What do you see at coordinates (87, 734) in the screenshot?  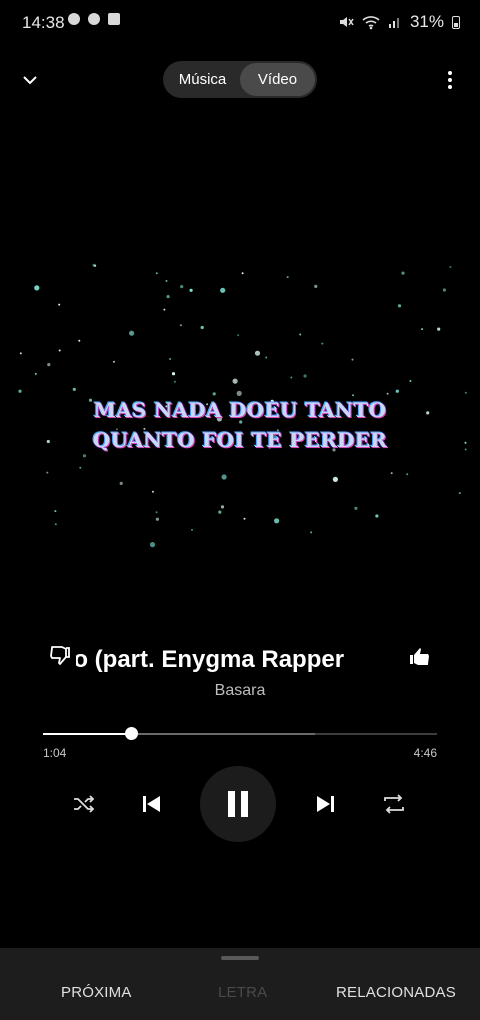 I see `progress-fill` at bounding box center [87, 734].